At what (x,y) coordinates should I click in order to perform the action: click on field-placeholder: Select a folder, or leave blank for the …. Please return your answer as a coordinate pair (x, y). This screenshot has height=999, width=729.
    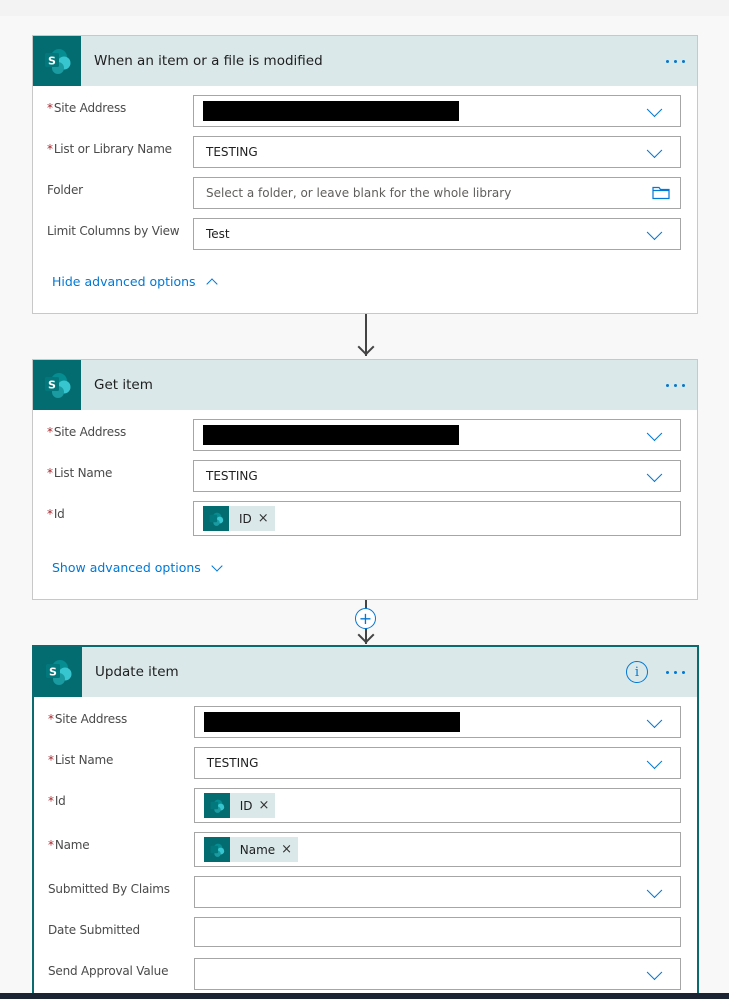
    Looking at the image, I should click on (359, 193).